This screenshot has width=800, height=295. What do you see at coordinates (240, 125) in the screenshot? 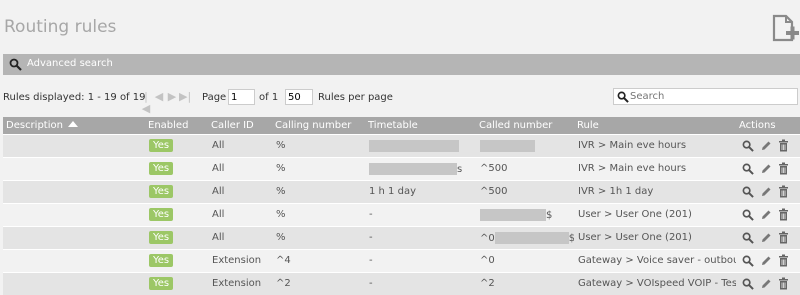
I see `col-caller-id: Caller ID` at bounding box center [240, 125].